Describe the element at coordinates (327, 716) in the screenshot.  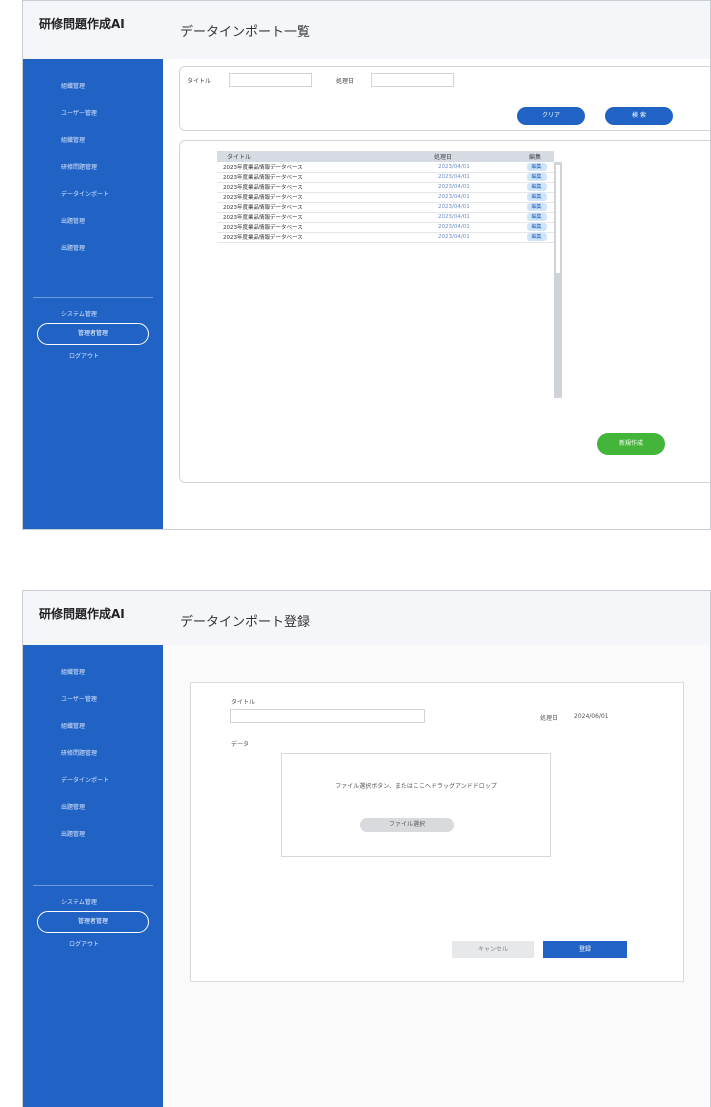
I see `title-input` at that location.